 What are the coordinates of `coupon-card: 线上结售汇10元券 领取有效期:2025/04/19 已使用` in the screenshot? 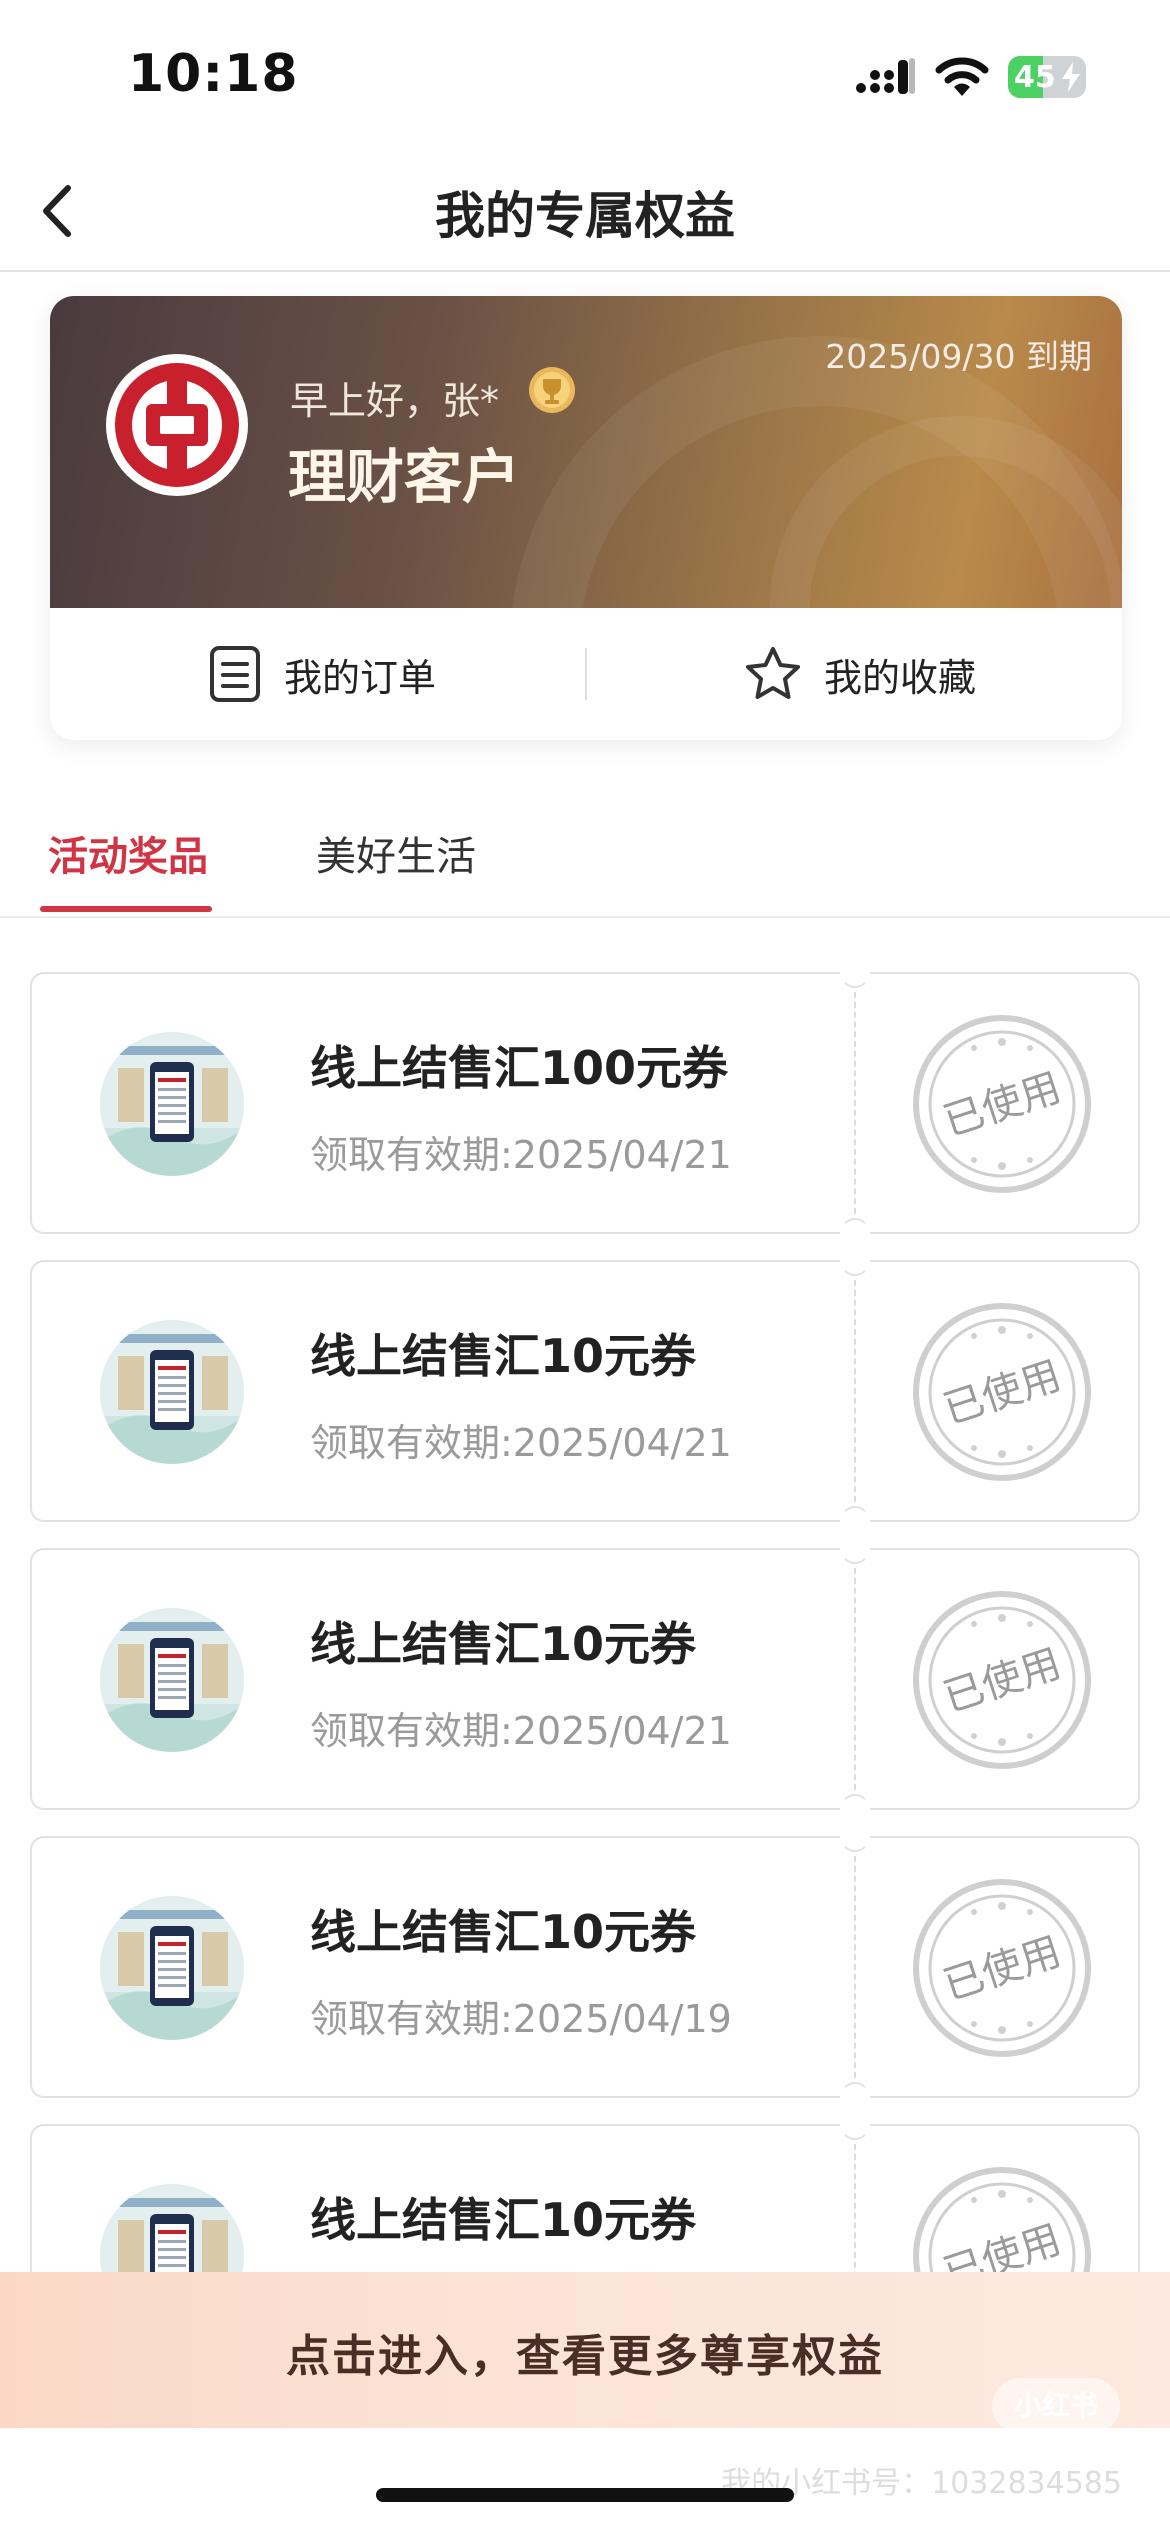 It's located at (585, 1967).